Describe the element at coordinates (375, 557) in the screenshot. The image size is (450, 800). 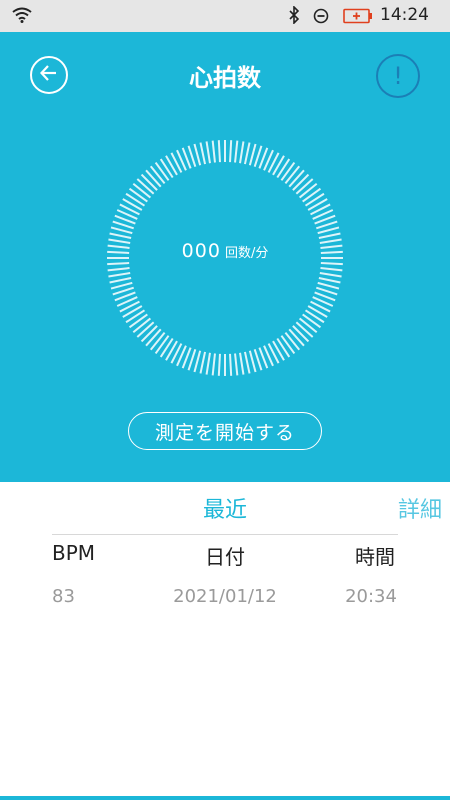
I see `column-header-time: 時間` at that location.